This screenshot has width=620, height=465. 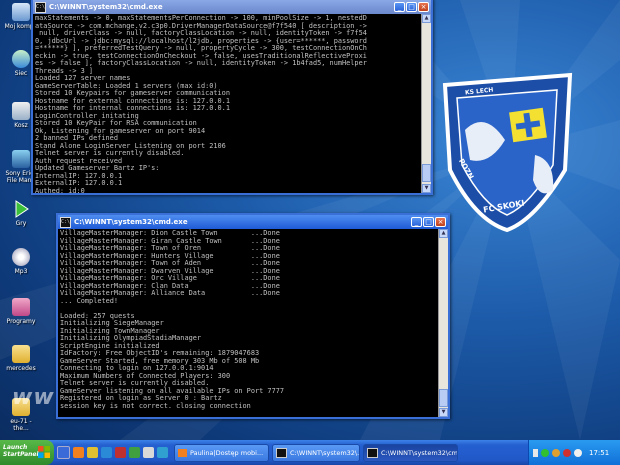 What do you see at coordinates (535, 452) in the screenshot?
I see `tray-arrow-icon` at bounding box center [535, 452].